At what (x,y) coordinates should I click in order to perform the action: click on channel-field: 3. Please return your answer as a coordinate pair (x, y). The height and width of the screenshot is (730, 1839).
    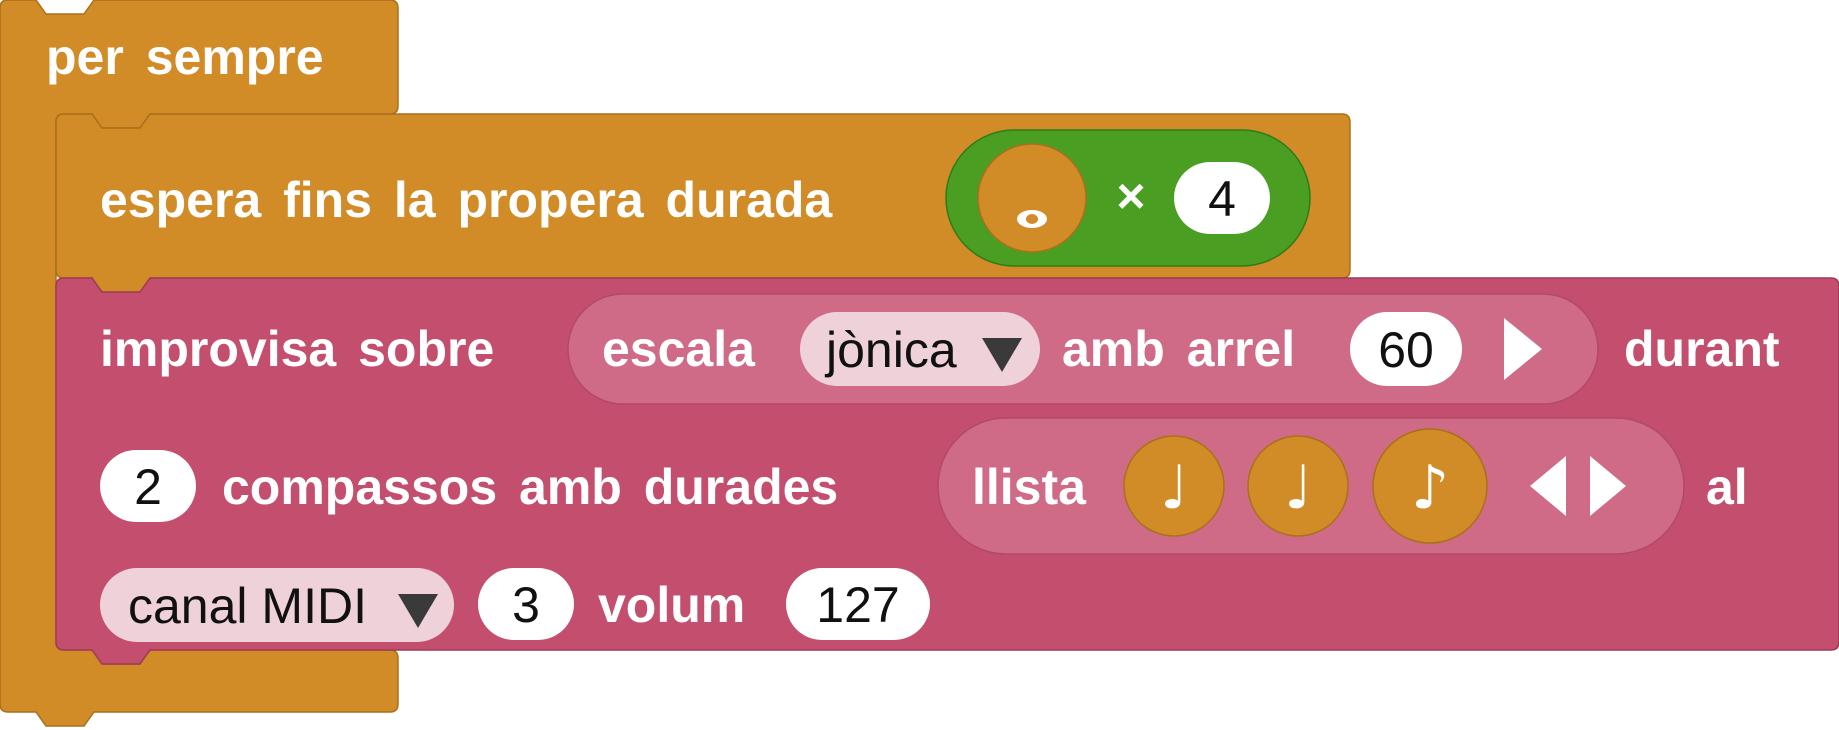
    Looking at the image, I should click on (526, 604).